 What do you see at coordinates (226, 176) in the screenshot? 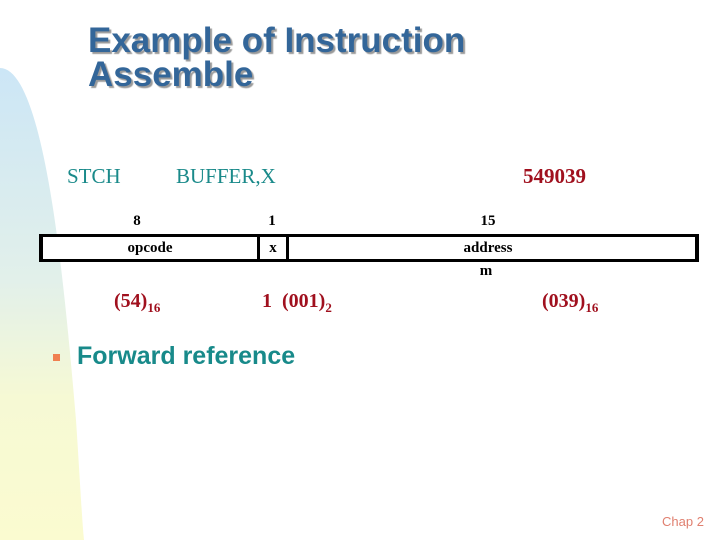
I see `instruction-operand: BUFFER,X` at bounding box center [226, 176].